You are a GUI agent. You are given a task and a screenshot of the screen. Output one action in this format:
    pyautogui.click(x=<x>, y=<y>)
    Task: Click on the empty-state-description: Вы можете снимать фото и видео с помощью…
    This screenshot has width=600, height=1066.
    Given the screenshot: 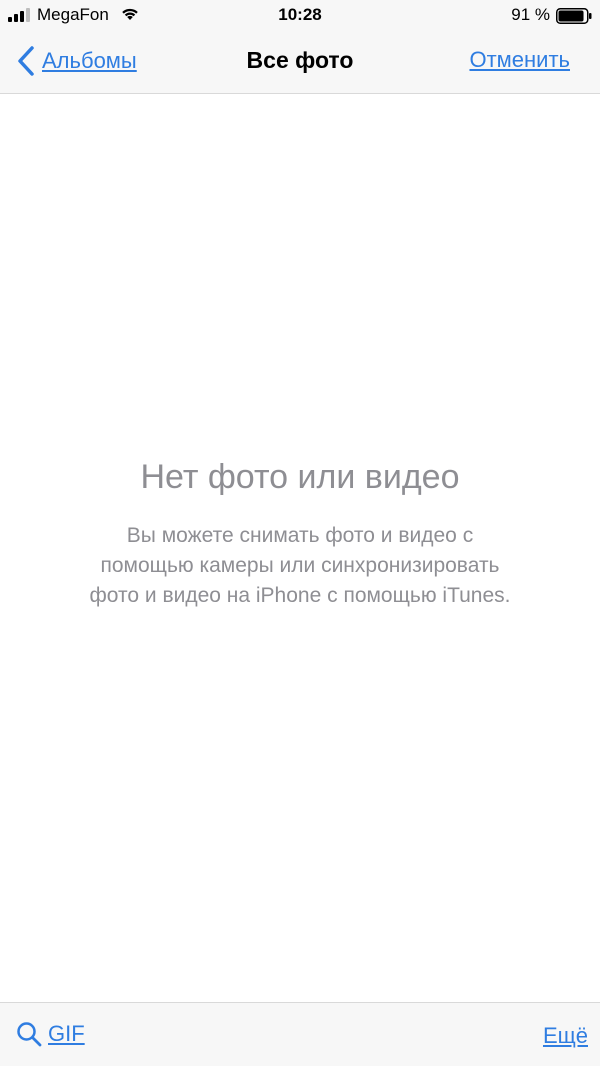 What is the action you would take?
    pyautogui.click(x=300, y=566)
    